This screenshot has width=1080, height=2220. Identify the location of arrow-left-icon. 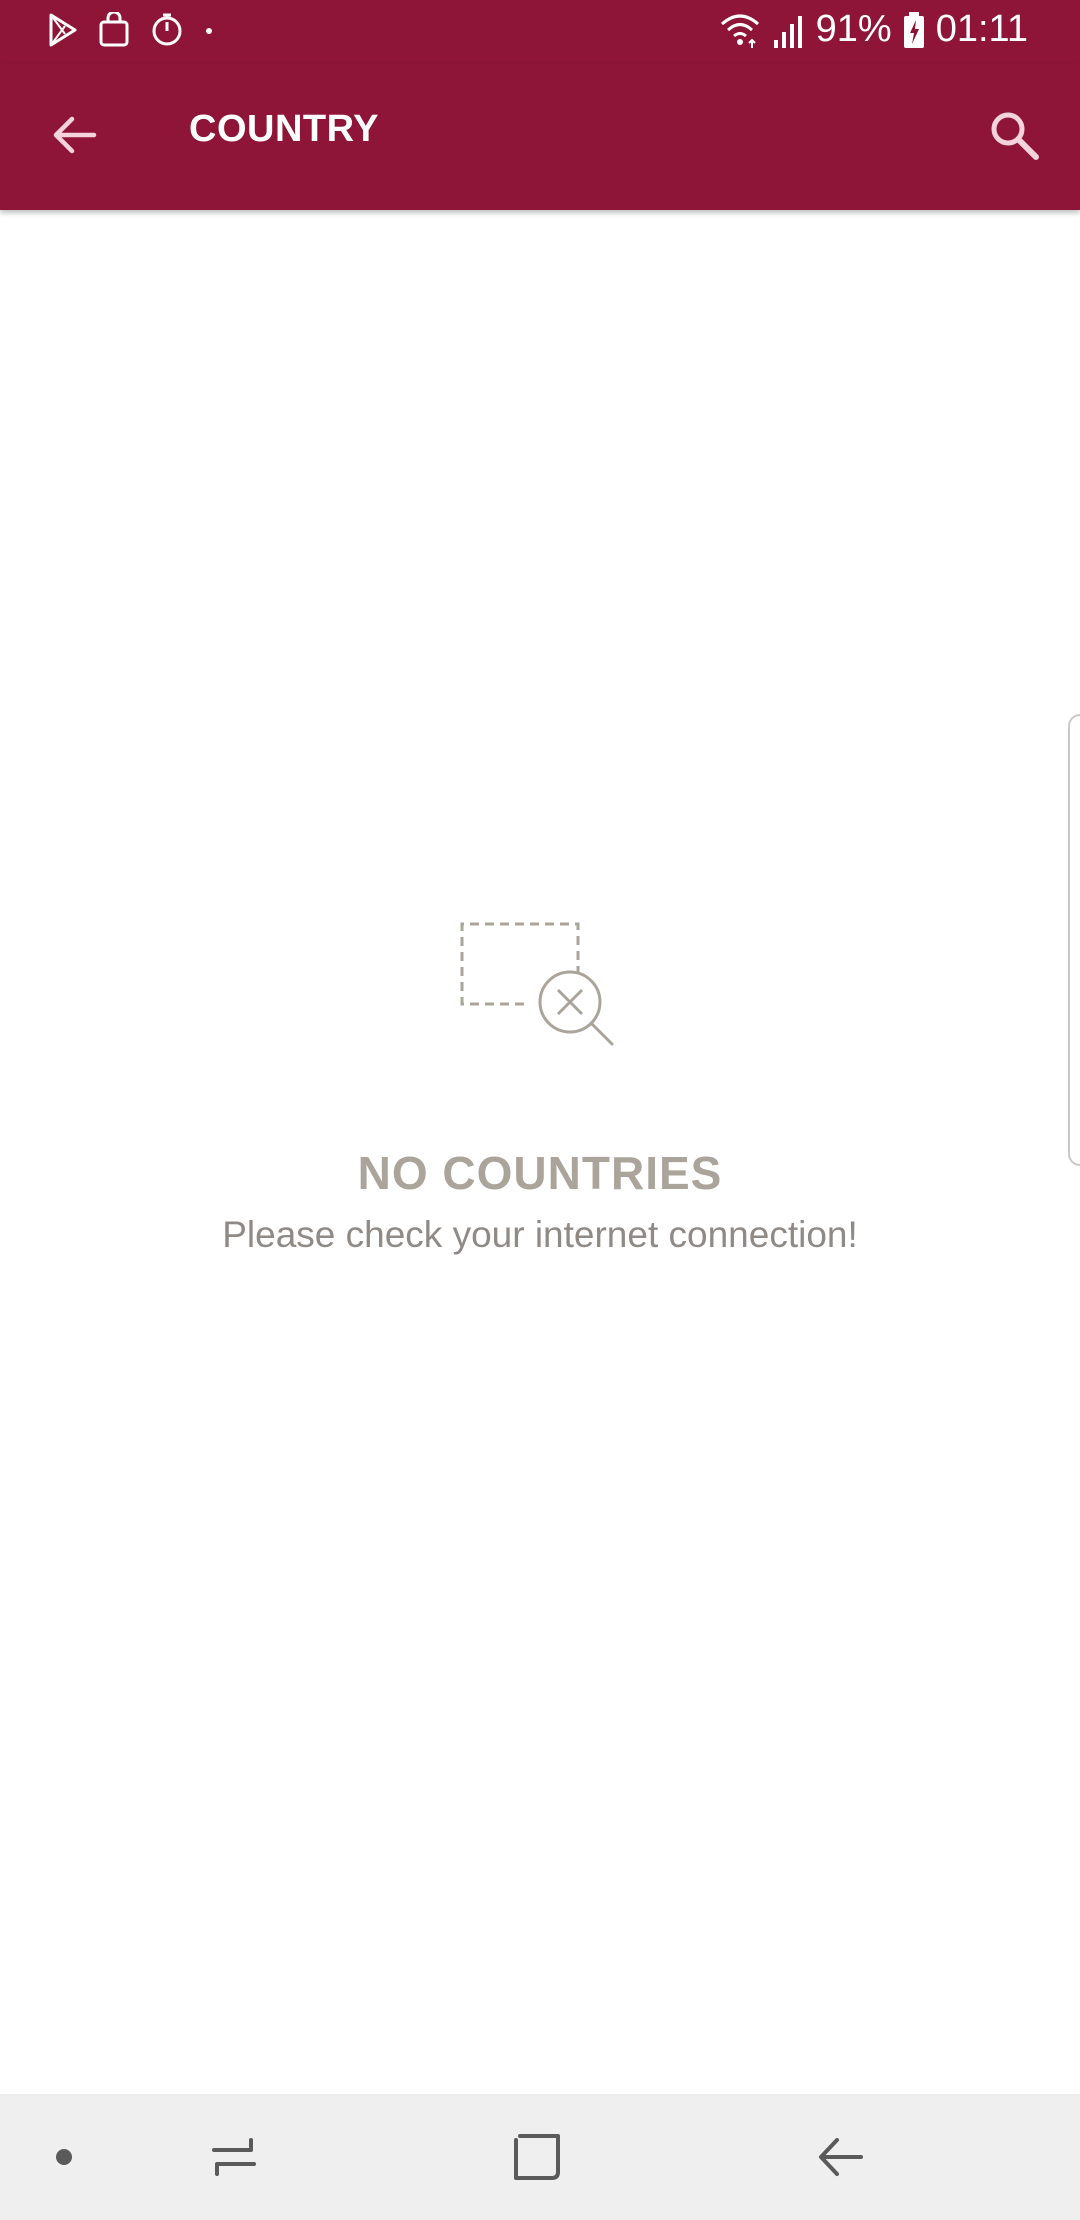
(74, 137).